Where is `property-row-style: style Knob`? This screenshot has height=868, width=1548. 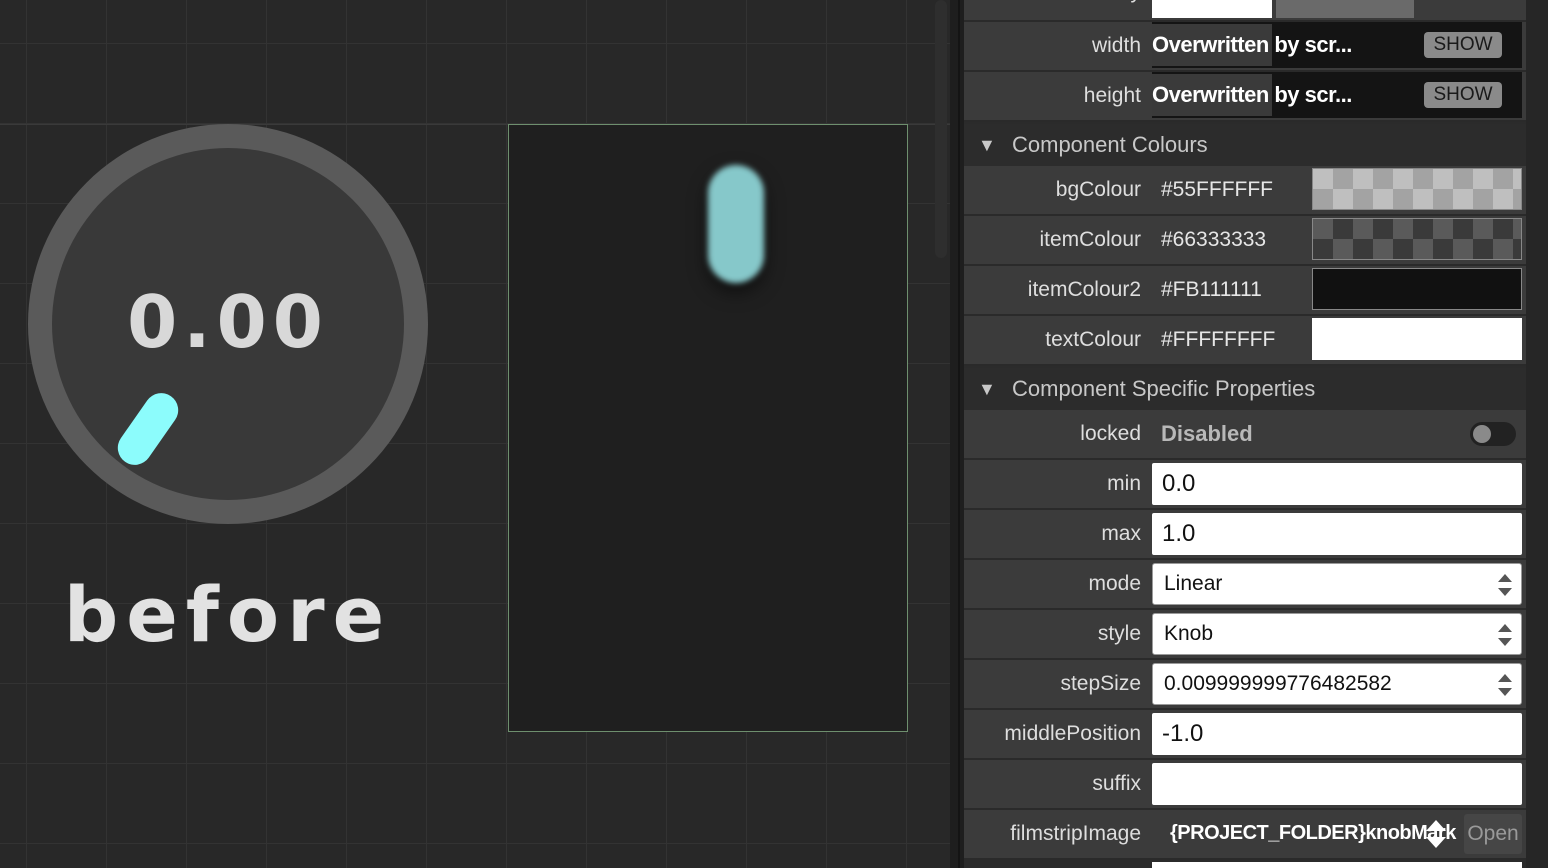 property-row-style: style Knob is located at coordinates (1245, 635).